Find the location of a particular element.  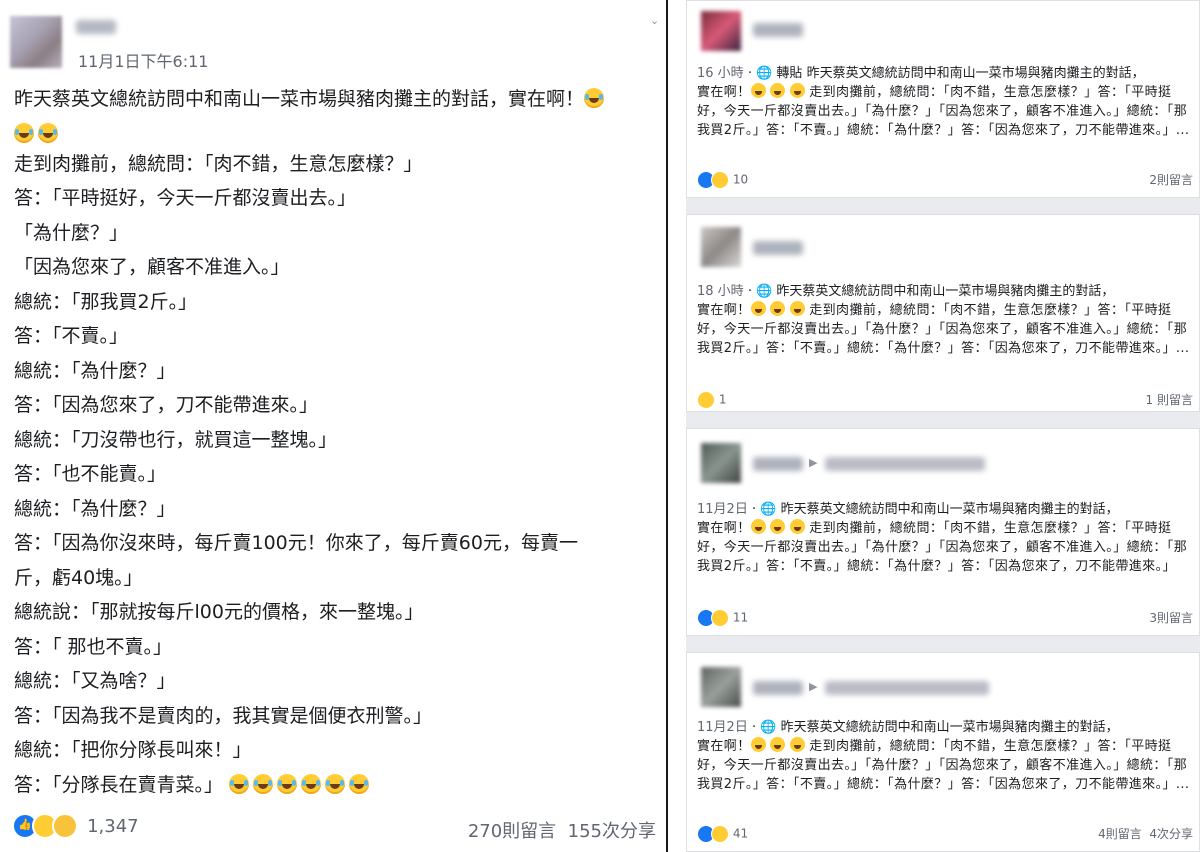

reaction-count: 1,347 is located at coordinates (113, 826).